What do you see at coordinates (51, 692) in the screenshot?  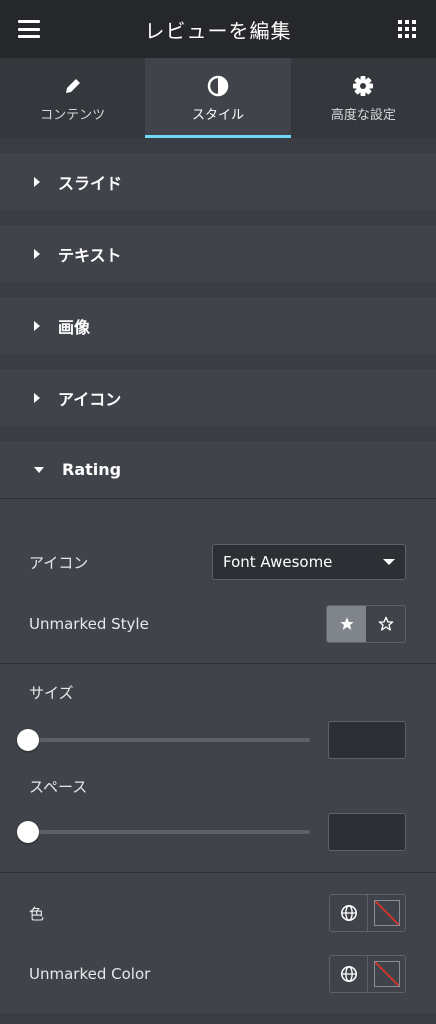 I see `size-label: サイズ` at bounding box center [51, 692].